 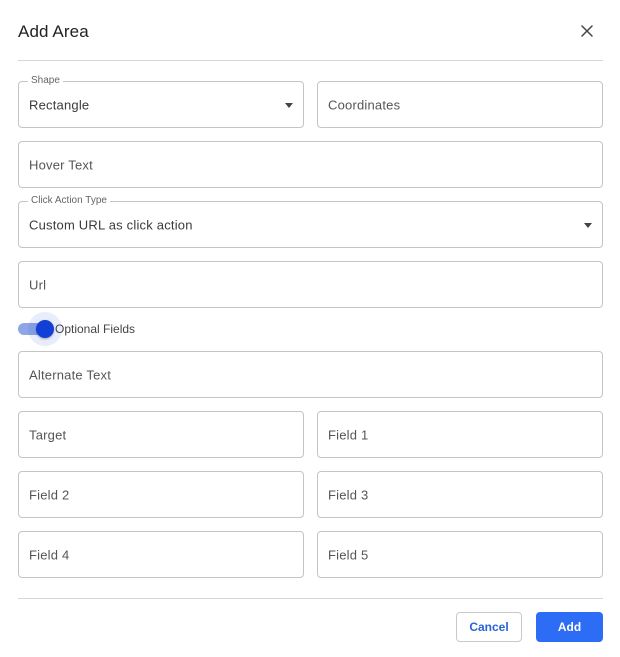 What do you see at coordinates (348, 554) in the screenshot?
I see `field-5-placeholder: Field 5` at bounding box center [348, 554].